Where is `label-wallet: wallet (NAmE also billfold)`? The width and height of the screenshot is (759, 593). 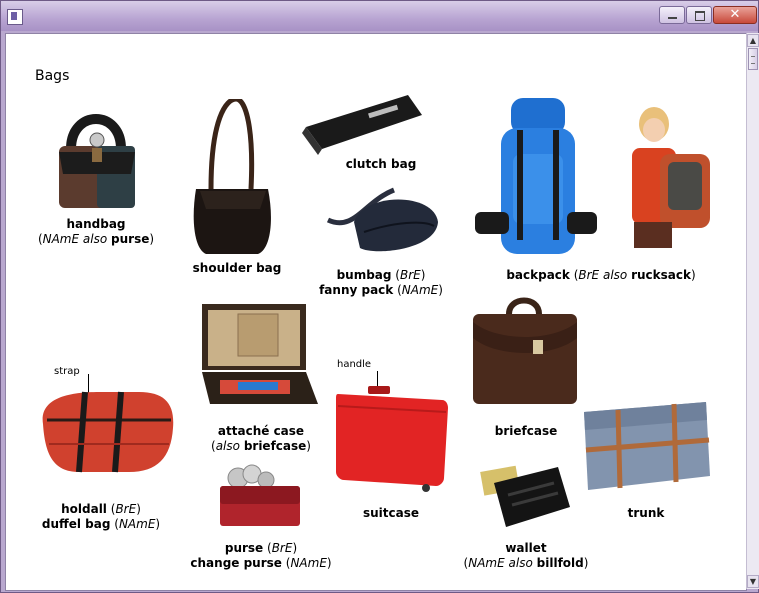
label-wallet: wallet (NAmE also billfold) is located at coordinates (526, 555).